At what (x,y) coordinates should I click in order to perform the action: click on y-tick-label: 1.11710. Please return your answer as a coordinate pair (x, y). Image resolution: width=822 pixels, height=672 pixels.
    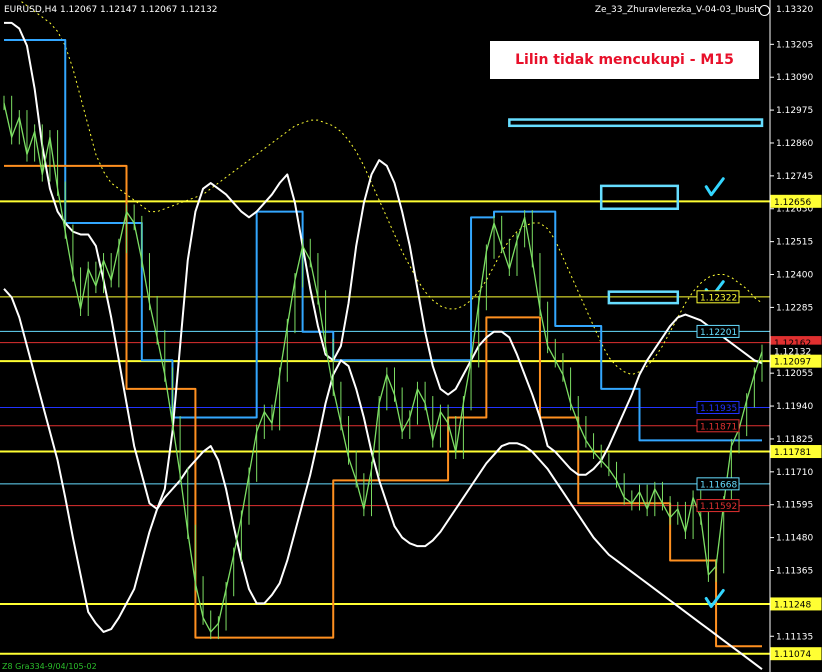
    Looking at the image, I should click on (794, 473).